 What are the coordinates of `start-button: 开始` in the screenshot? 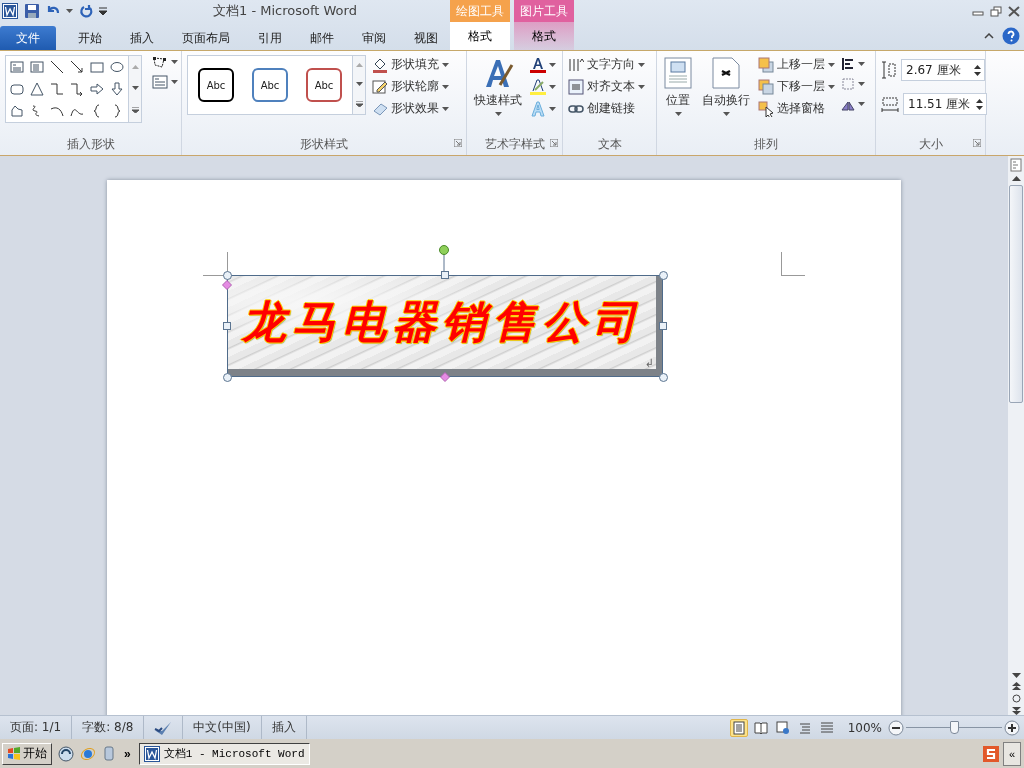 It's located at (27, 753).